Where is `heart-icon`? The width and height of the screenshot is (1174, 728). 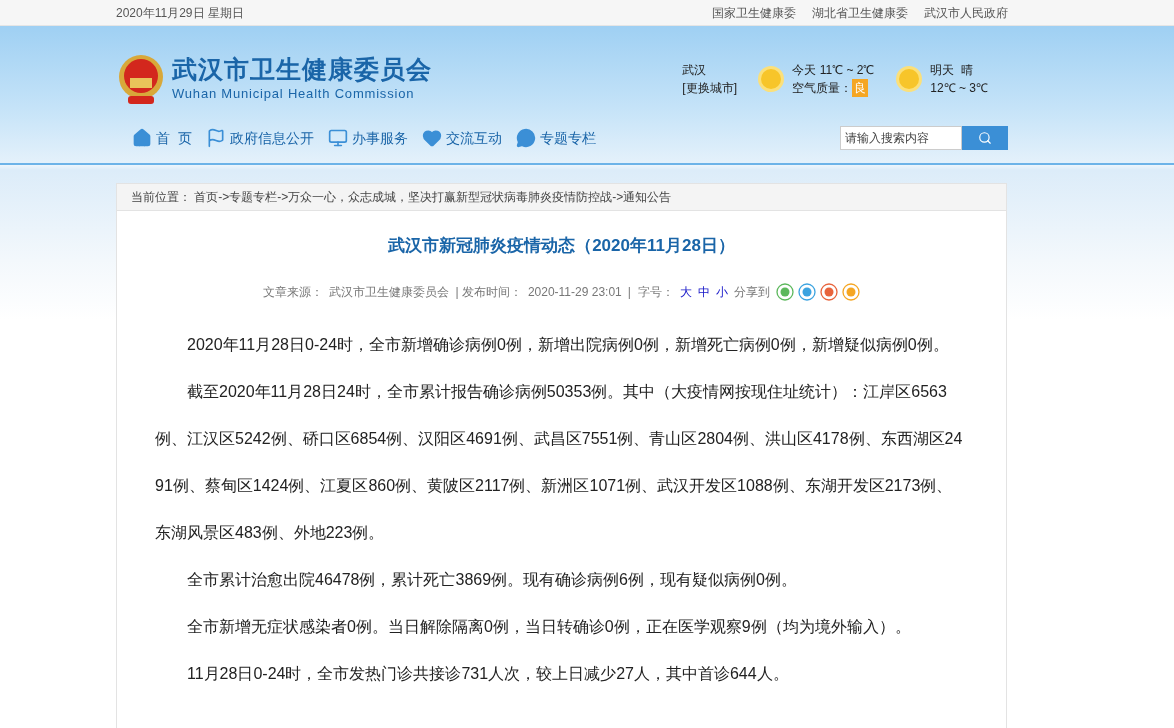
heart-icon is located at coordinates (431, 138).